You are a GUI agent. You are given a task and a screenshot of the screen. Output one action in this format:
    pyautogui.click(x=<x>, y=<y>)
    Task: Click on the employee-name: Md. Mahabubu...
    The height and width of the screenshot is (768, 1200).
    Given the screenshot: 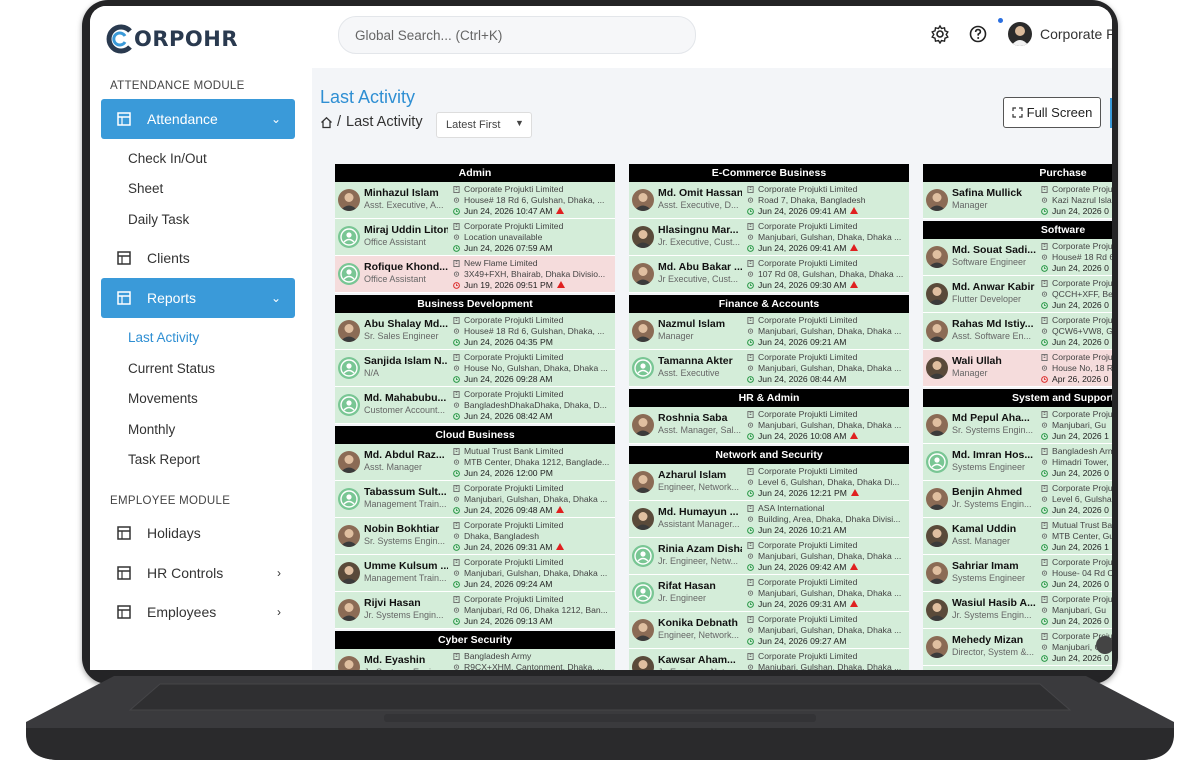 What is the action you would take?
    pyautogui.click(x=406, y=398)
    